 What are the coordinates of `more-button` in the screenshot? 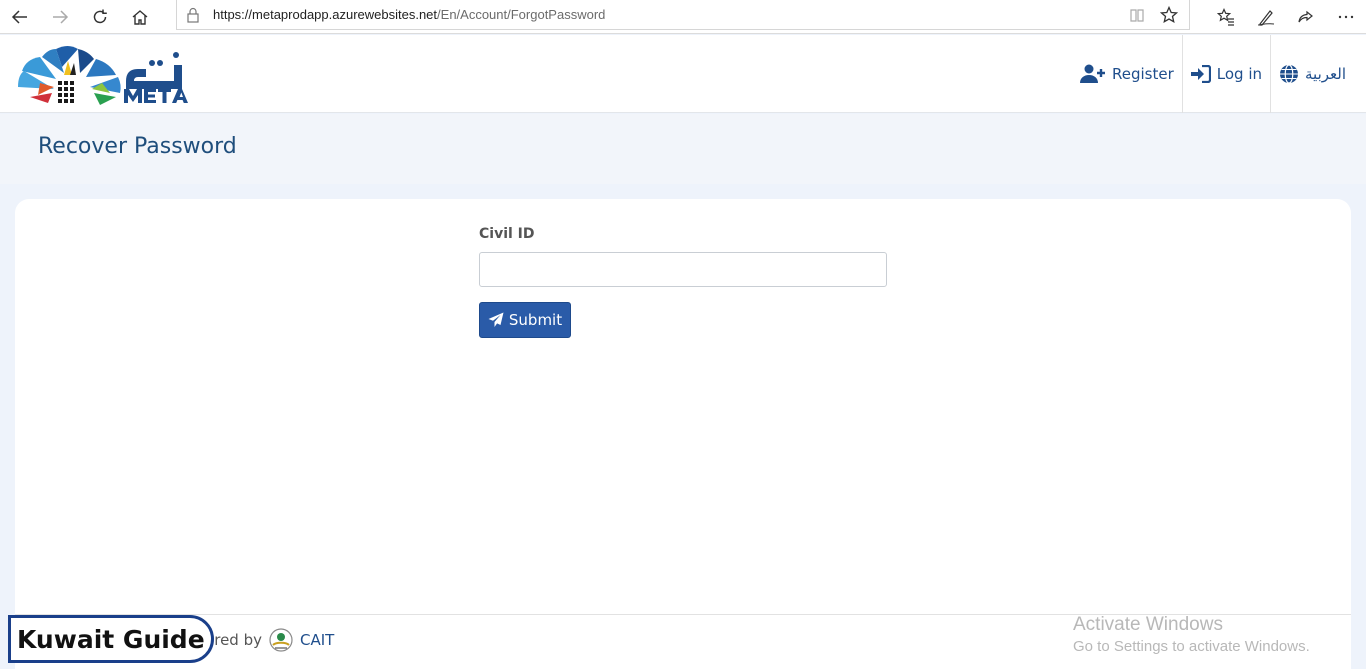 It's located at (1346, 17).